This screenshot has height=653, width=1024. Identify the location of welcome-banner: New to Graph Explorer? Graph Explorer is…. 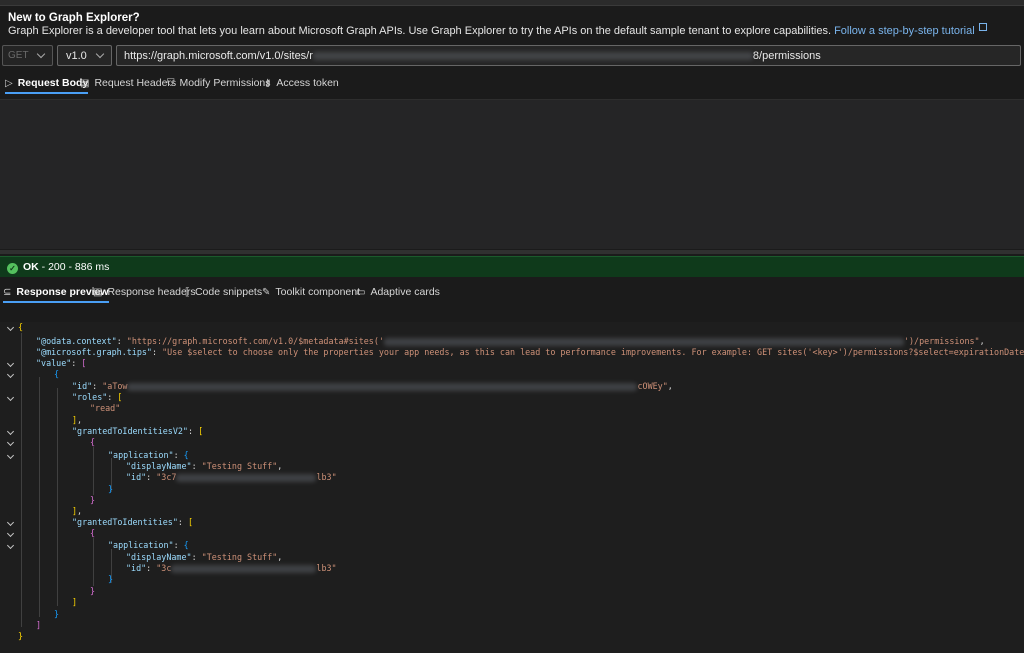
(512, 24).